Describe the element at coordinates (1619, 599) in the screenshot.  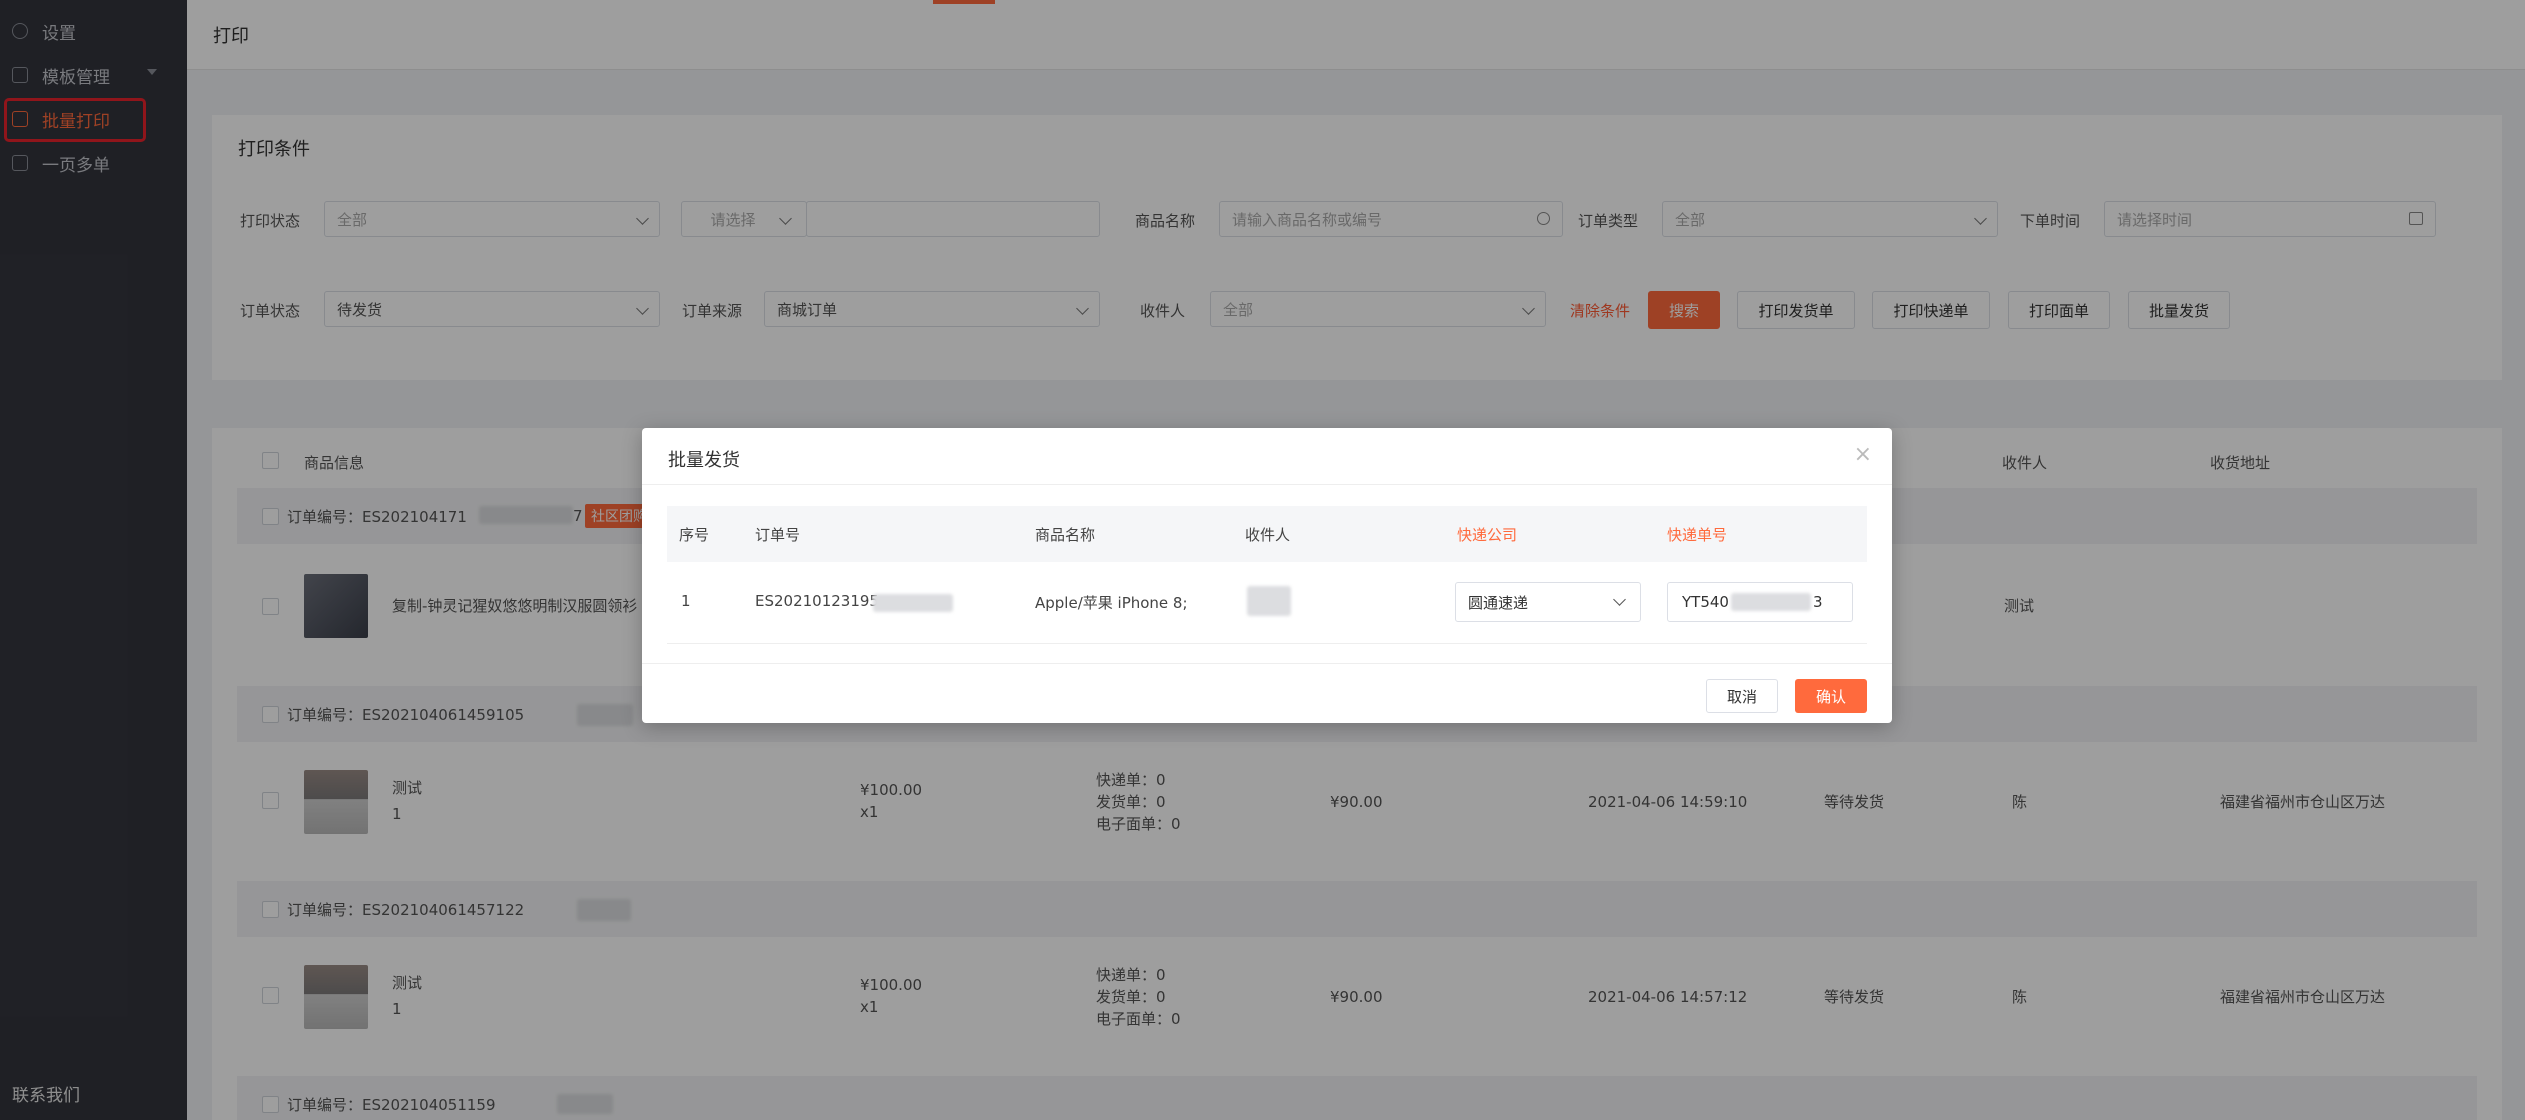
I see `chevron-down-icon` at that location.